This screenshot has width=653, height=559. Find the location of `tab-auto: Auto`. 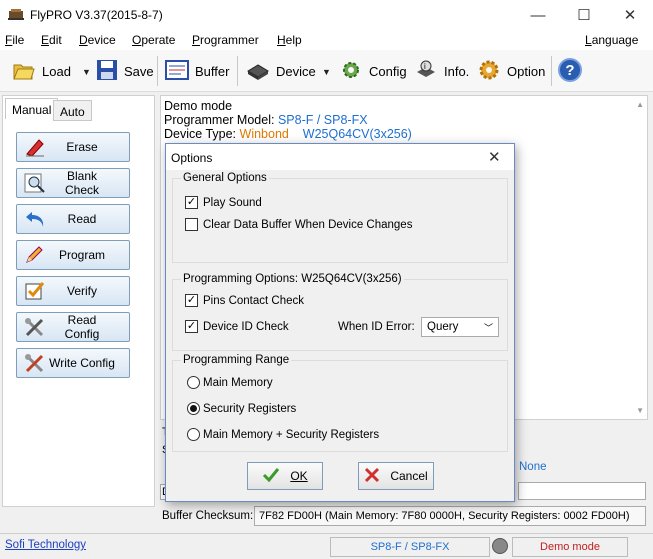

tab-auto: Auto is located at coordinates (72, 110).